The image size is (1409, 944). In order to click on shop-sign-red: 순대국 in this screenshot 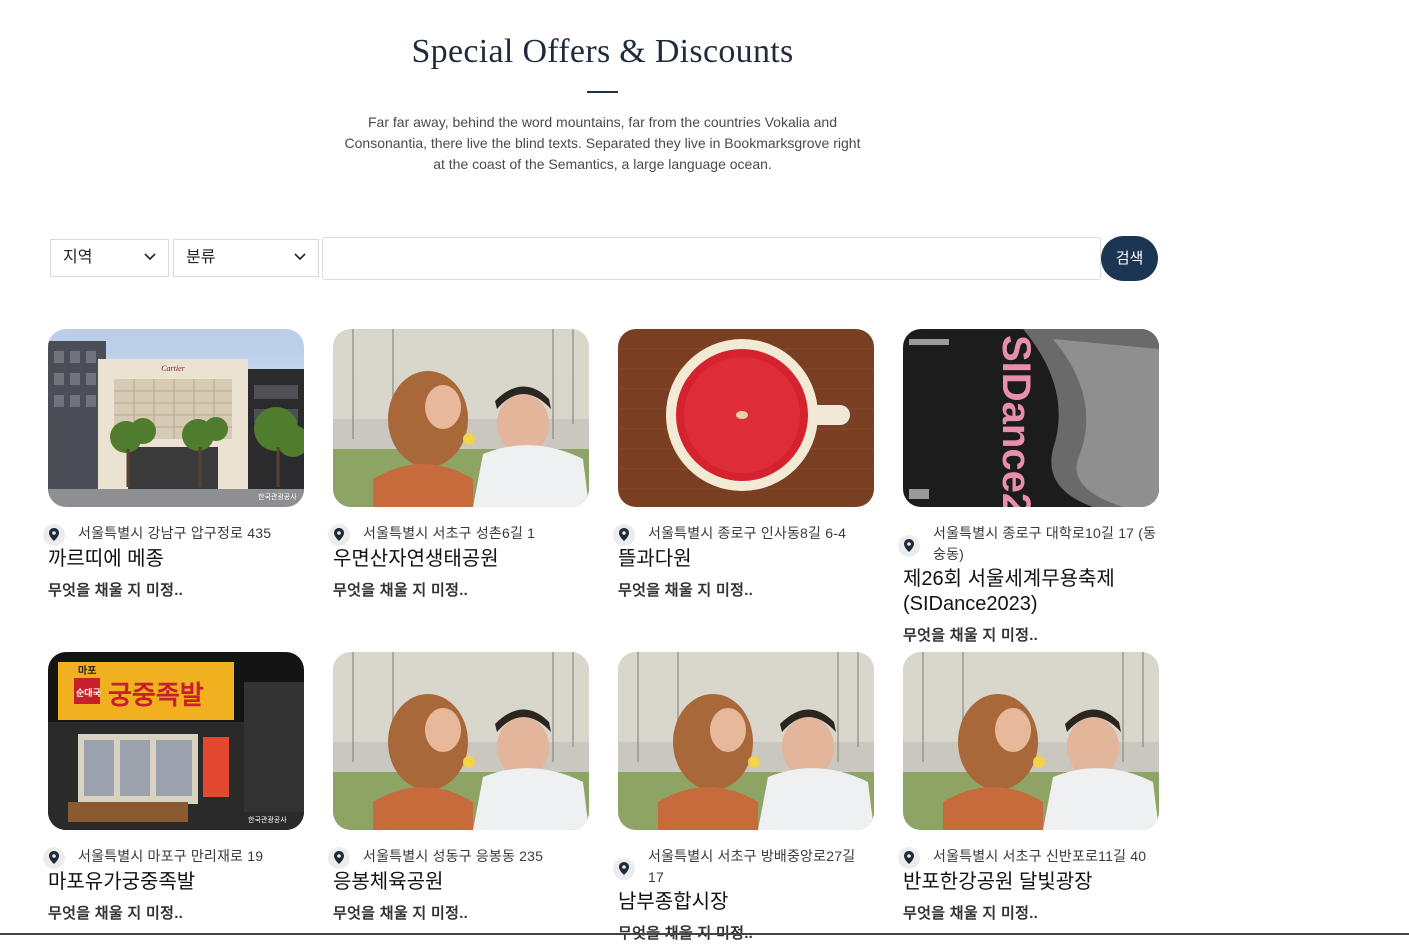, I will do `click(89, 693)`.